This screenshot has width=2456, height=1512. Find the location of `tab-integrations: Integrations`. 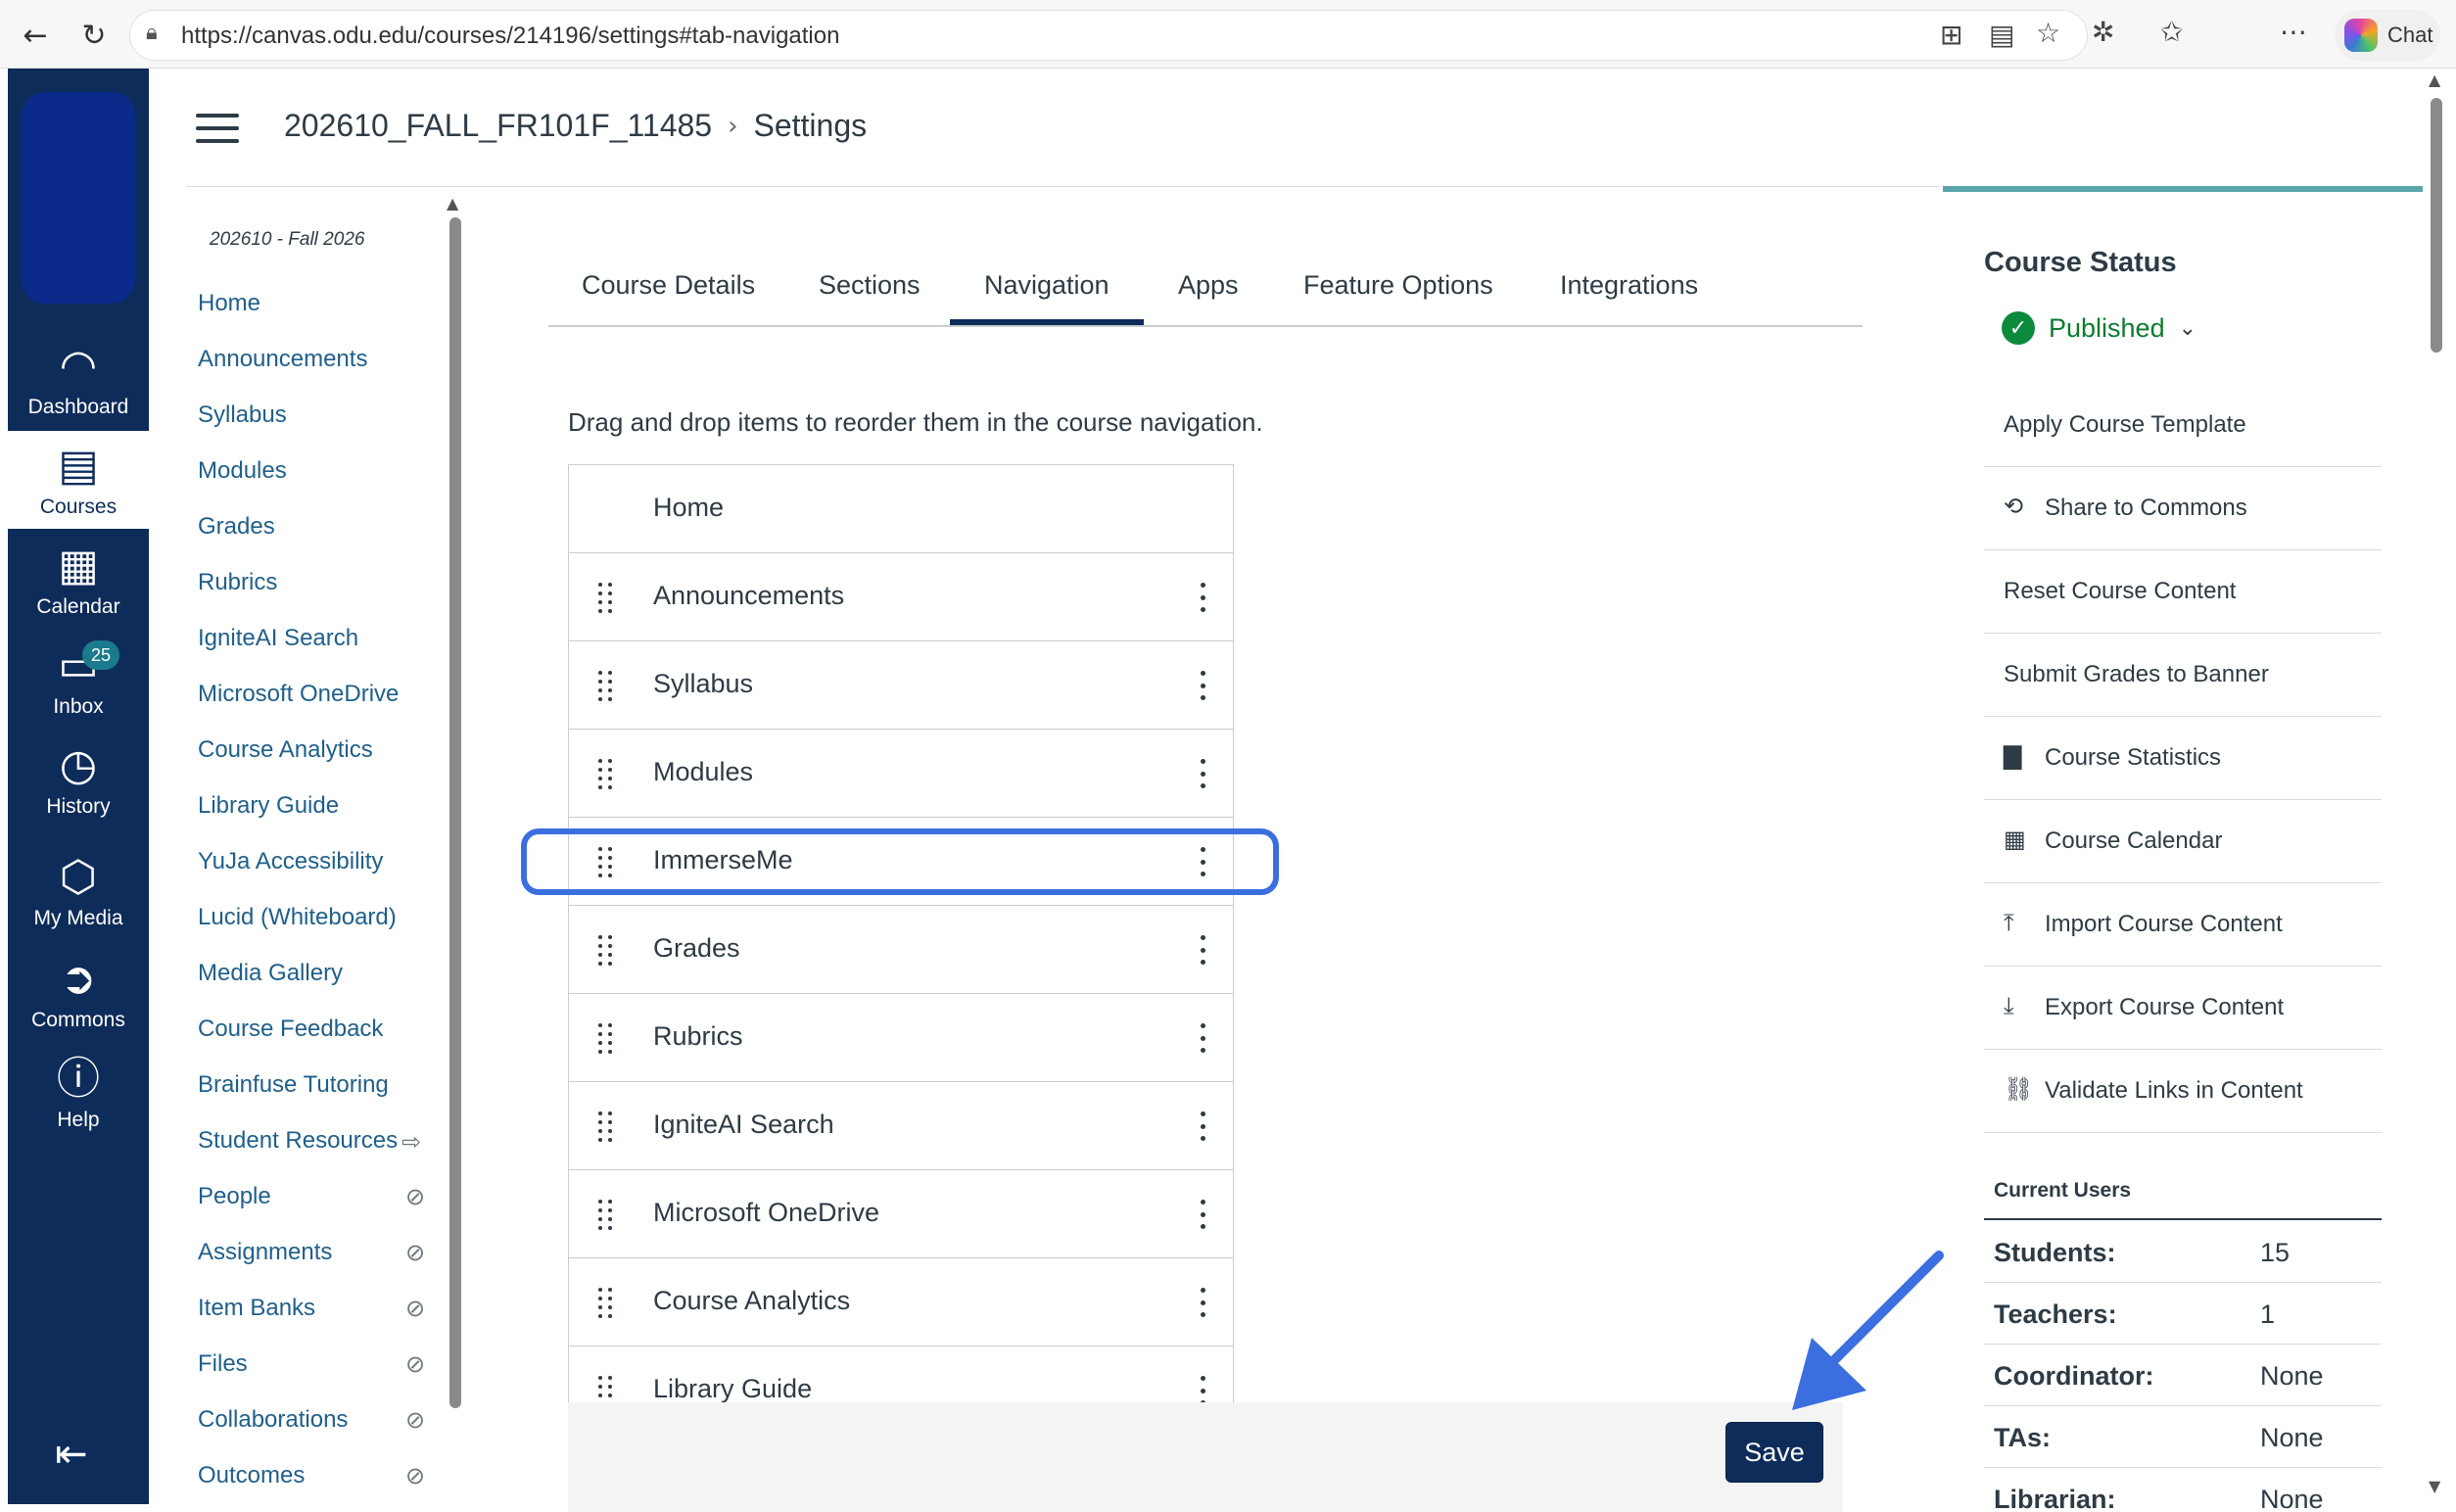

tab-integrations: Integrations is located at coordinates (1629, 285).